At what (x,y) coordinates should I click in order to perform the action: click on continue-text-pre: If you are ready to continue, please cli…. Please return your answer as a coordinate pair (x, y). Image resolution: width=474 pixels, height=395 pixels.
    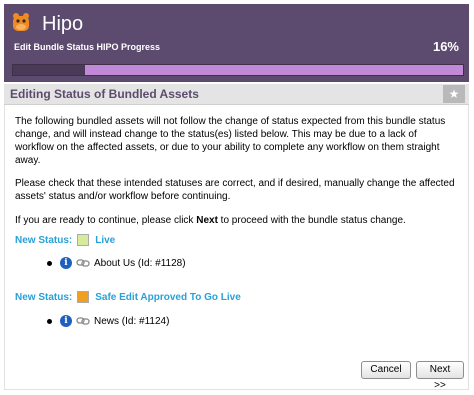
    Looking at the image, I should click on (106, 220).